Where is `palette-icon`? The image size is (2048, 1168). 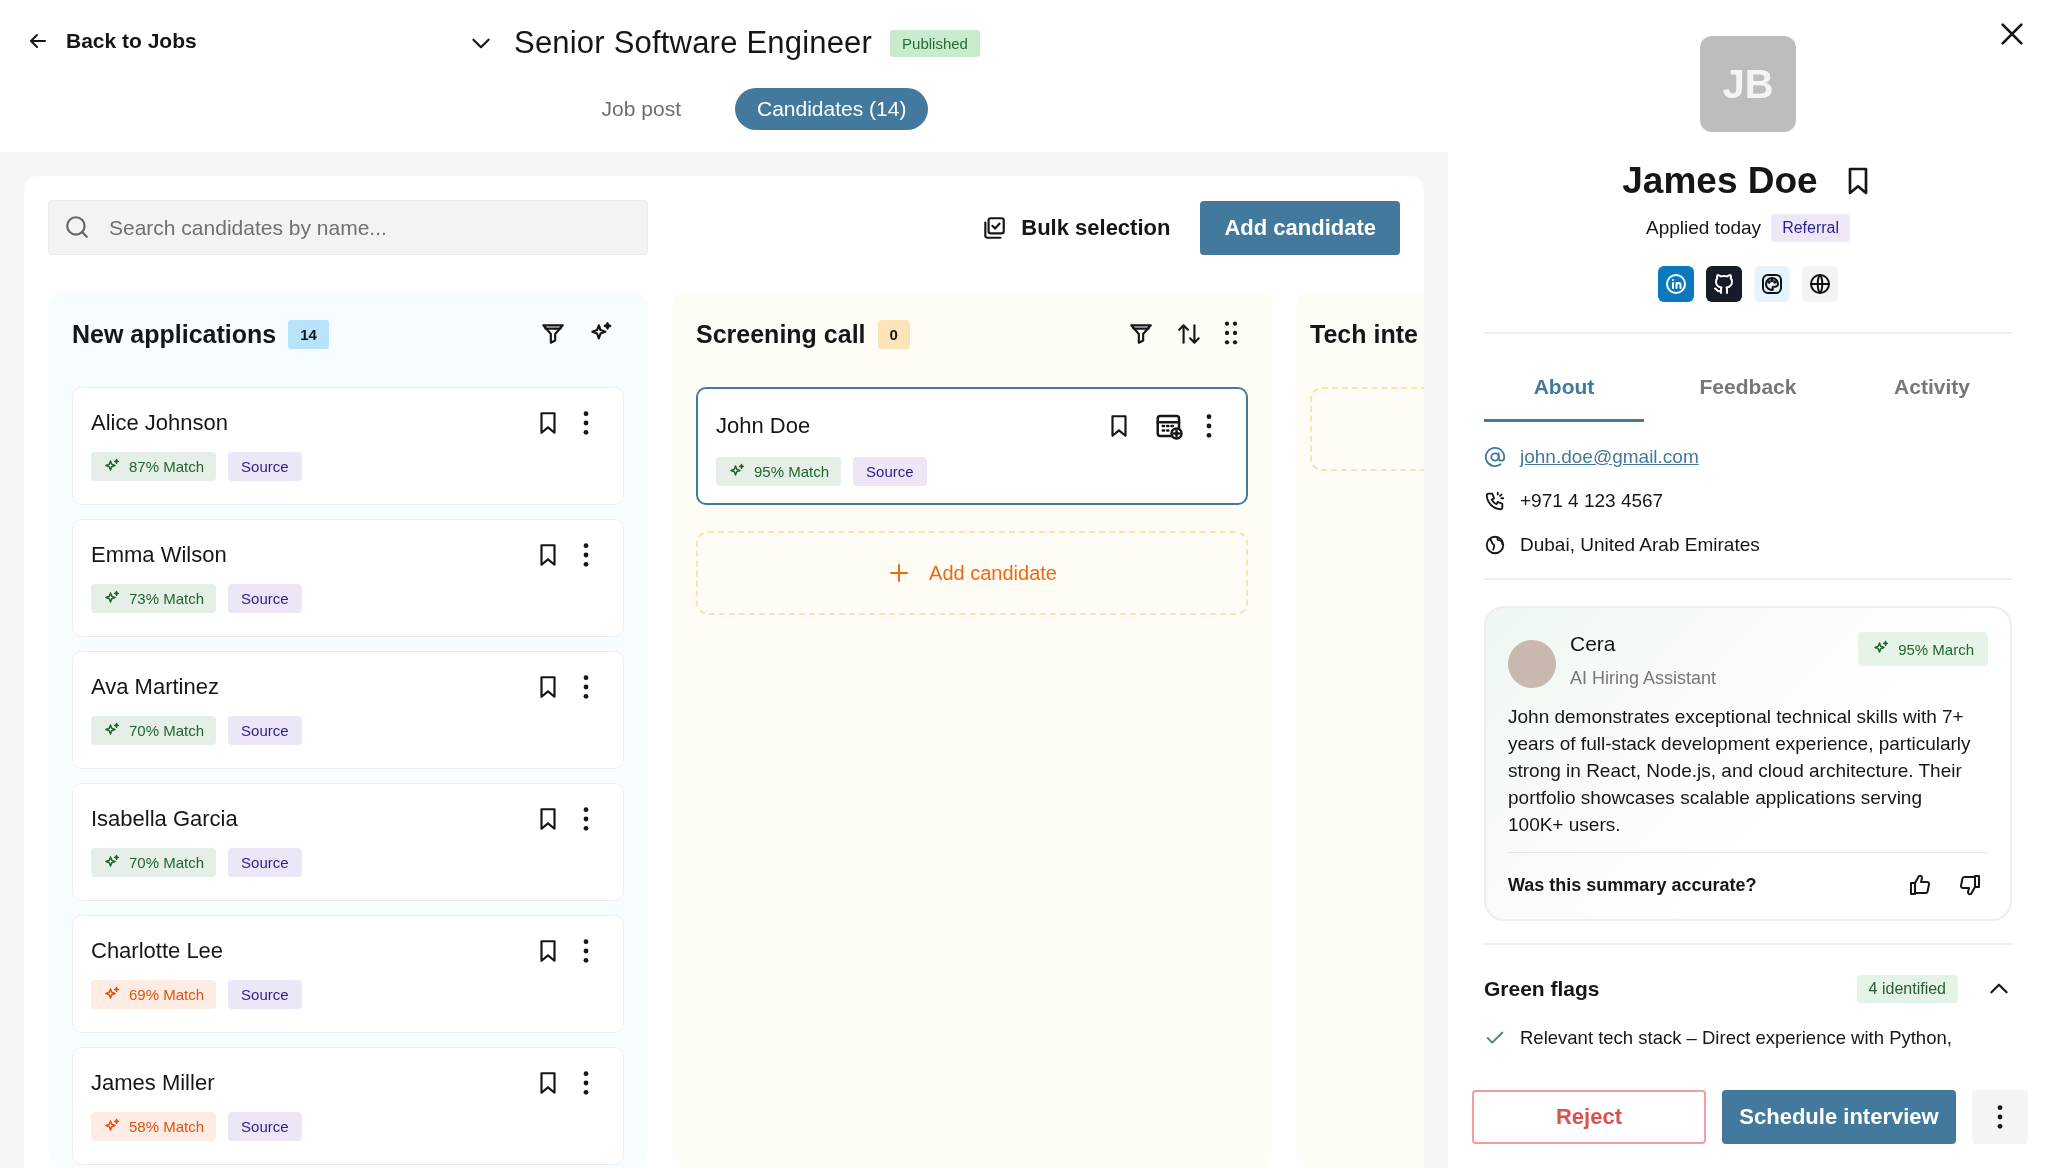 palette-icon is located at coordinates (1772, 284).